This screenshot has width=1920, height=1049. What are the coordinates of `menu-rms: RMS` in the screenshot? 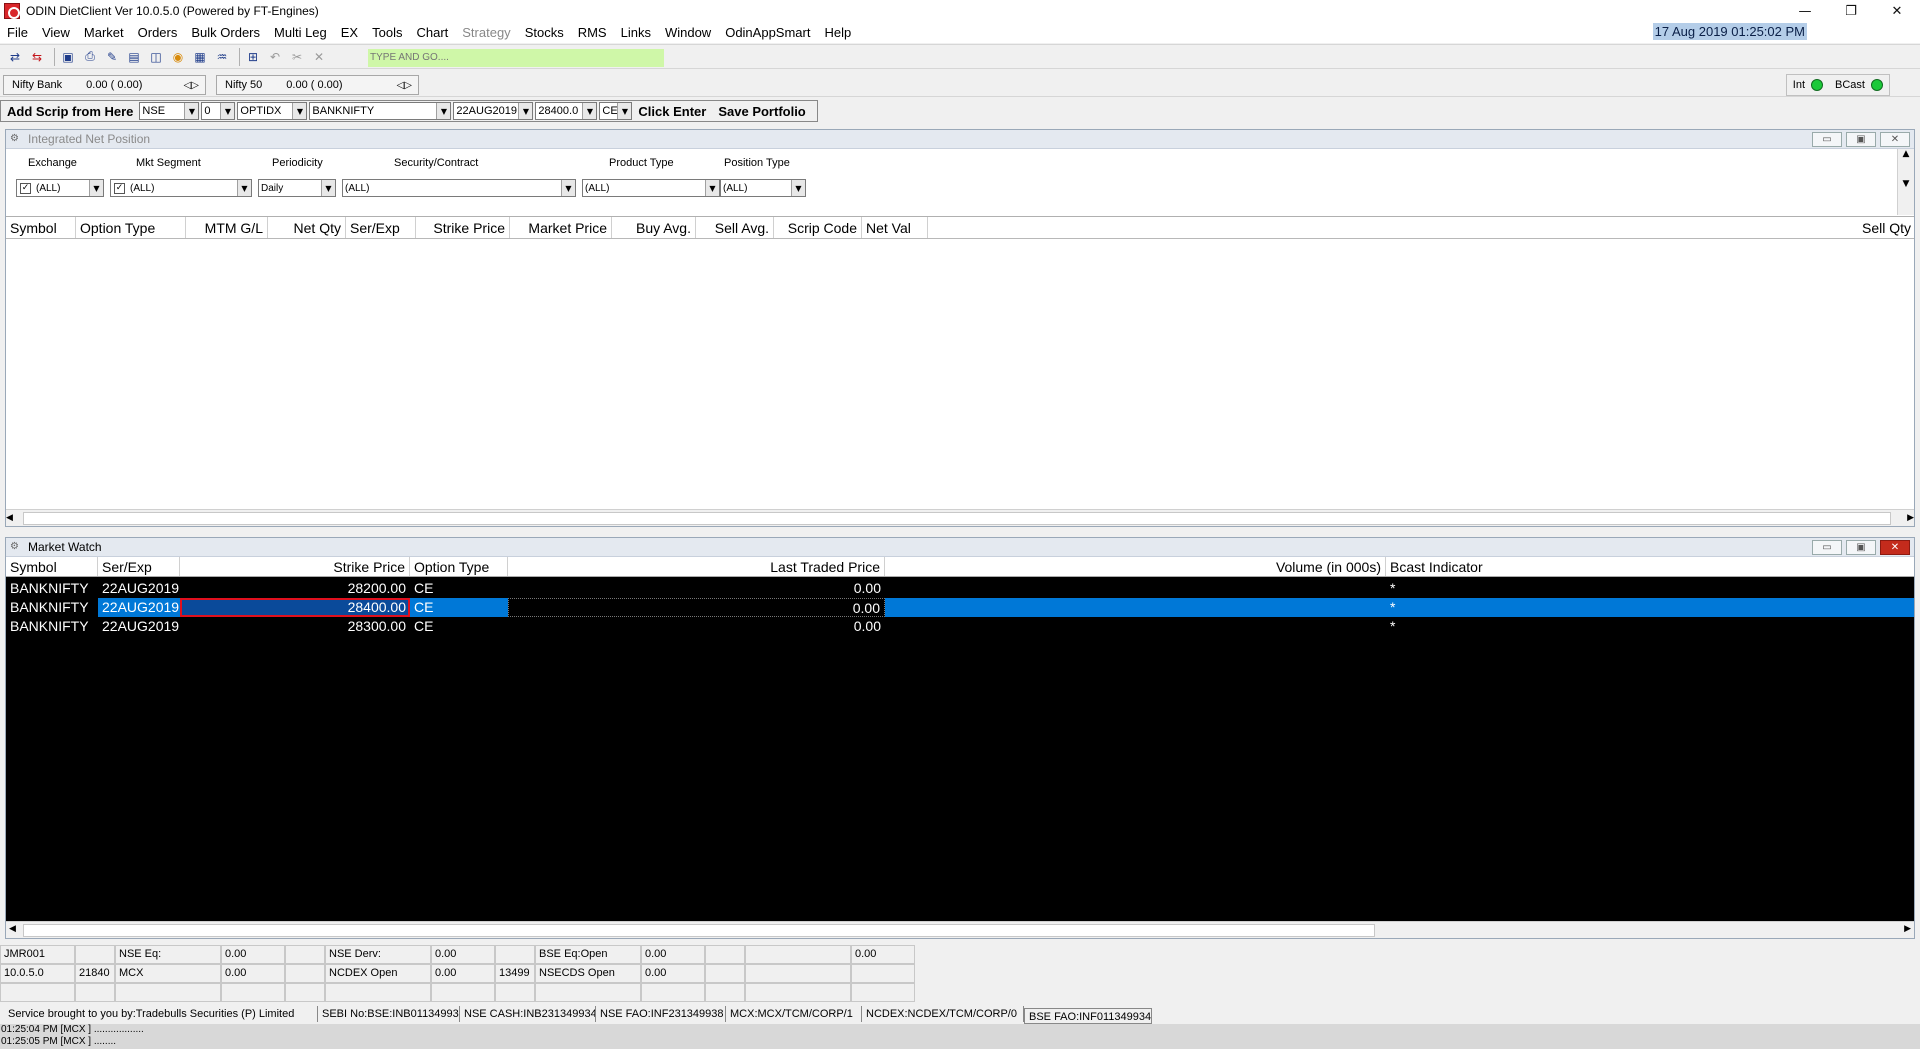 It's located at (592, 32).